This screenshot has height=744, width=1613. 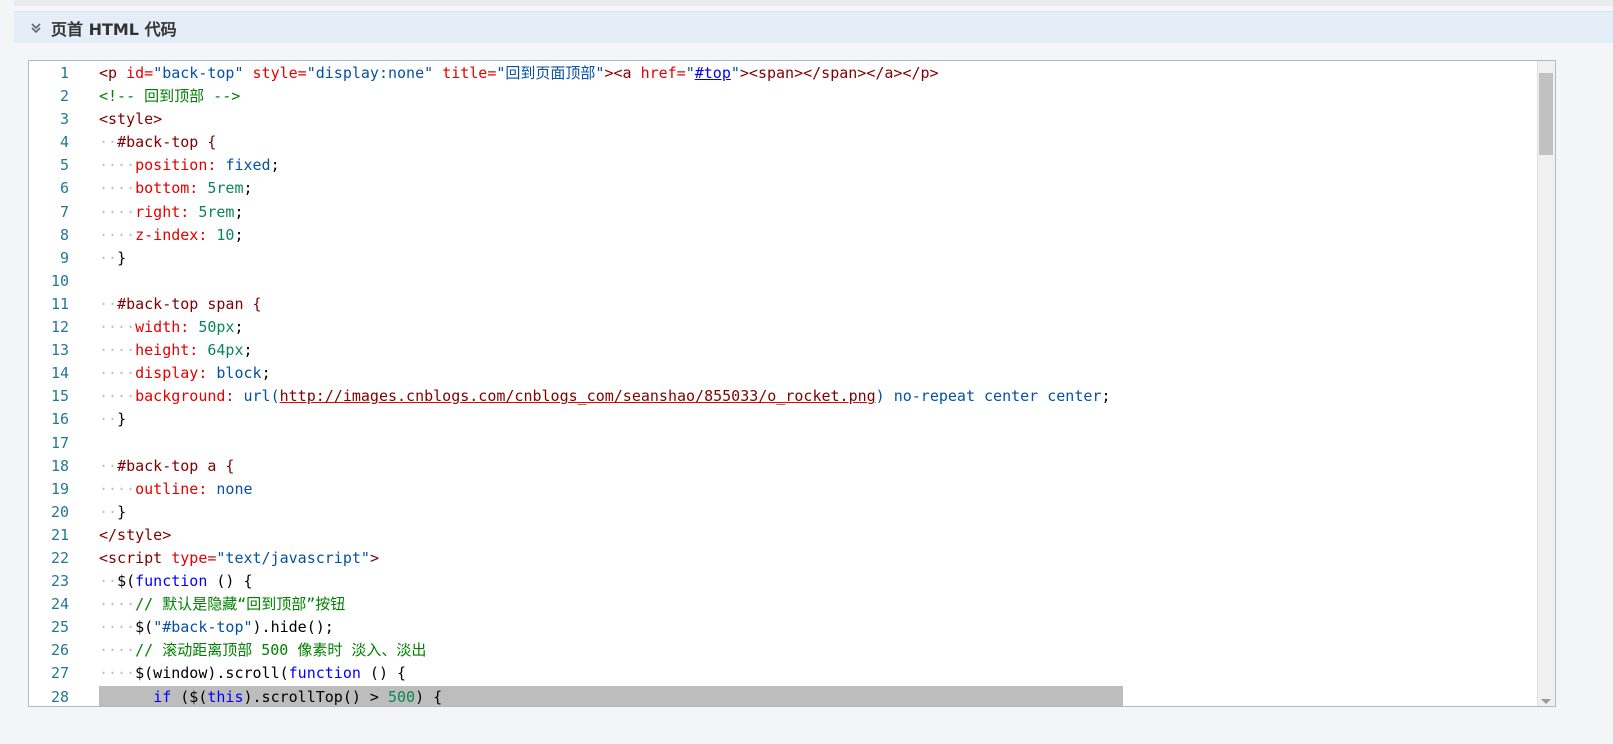 I want to click on double-chevron-down-icon, so click(x=36, y=28).